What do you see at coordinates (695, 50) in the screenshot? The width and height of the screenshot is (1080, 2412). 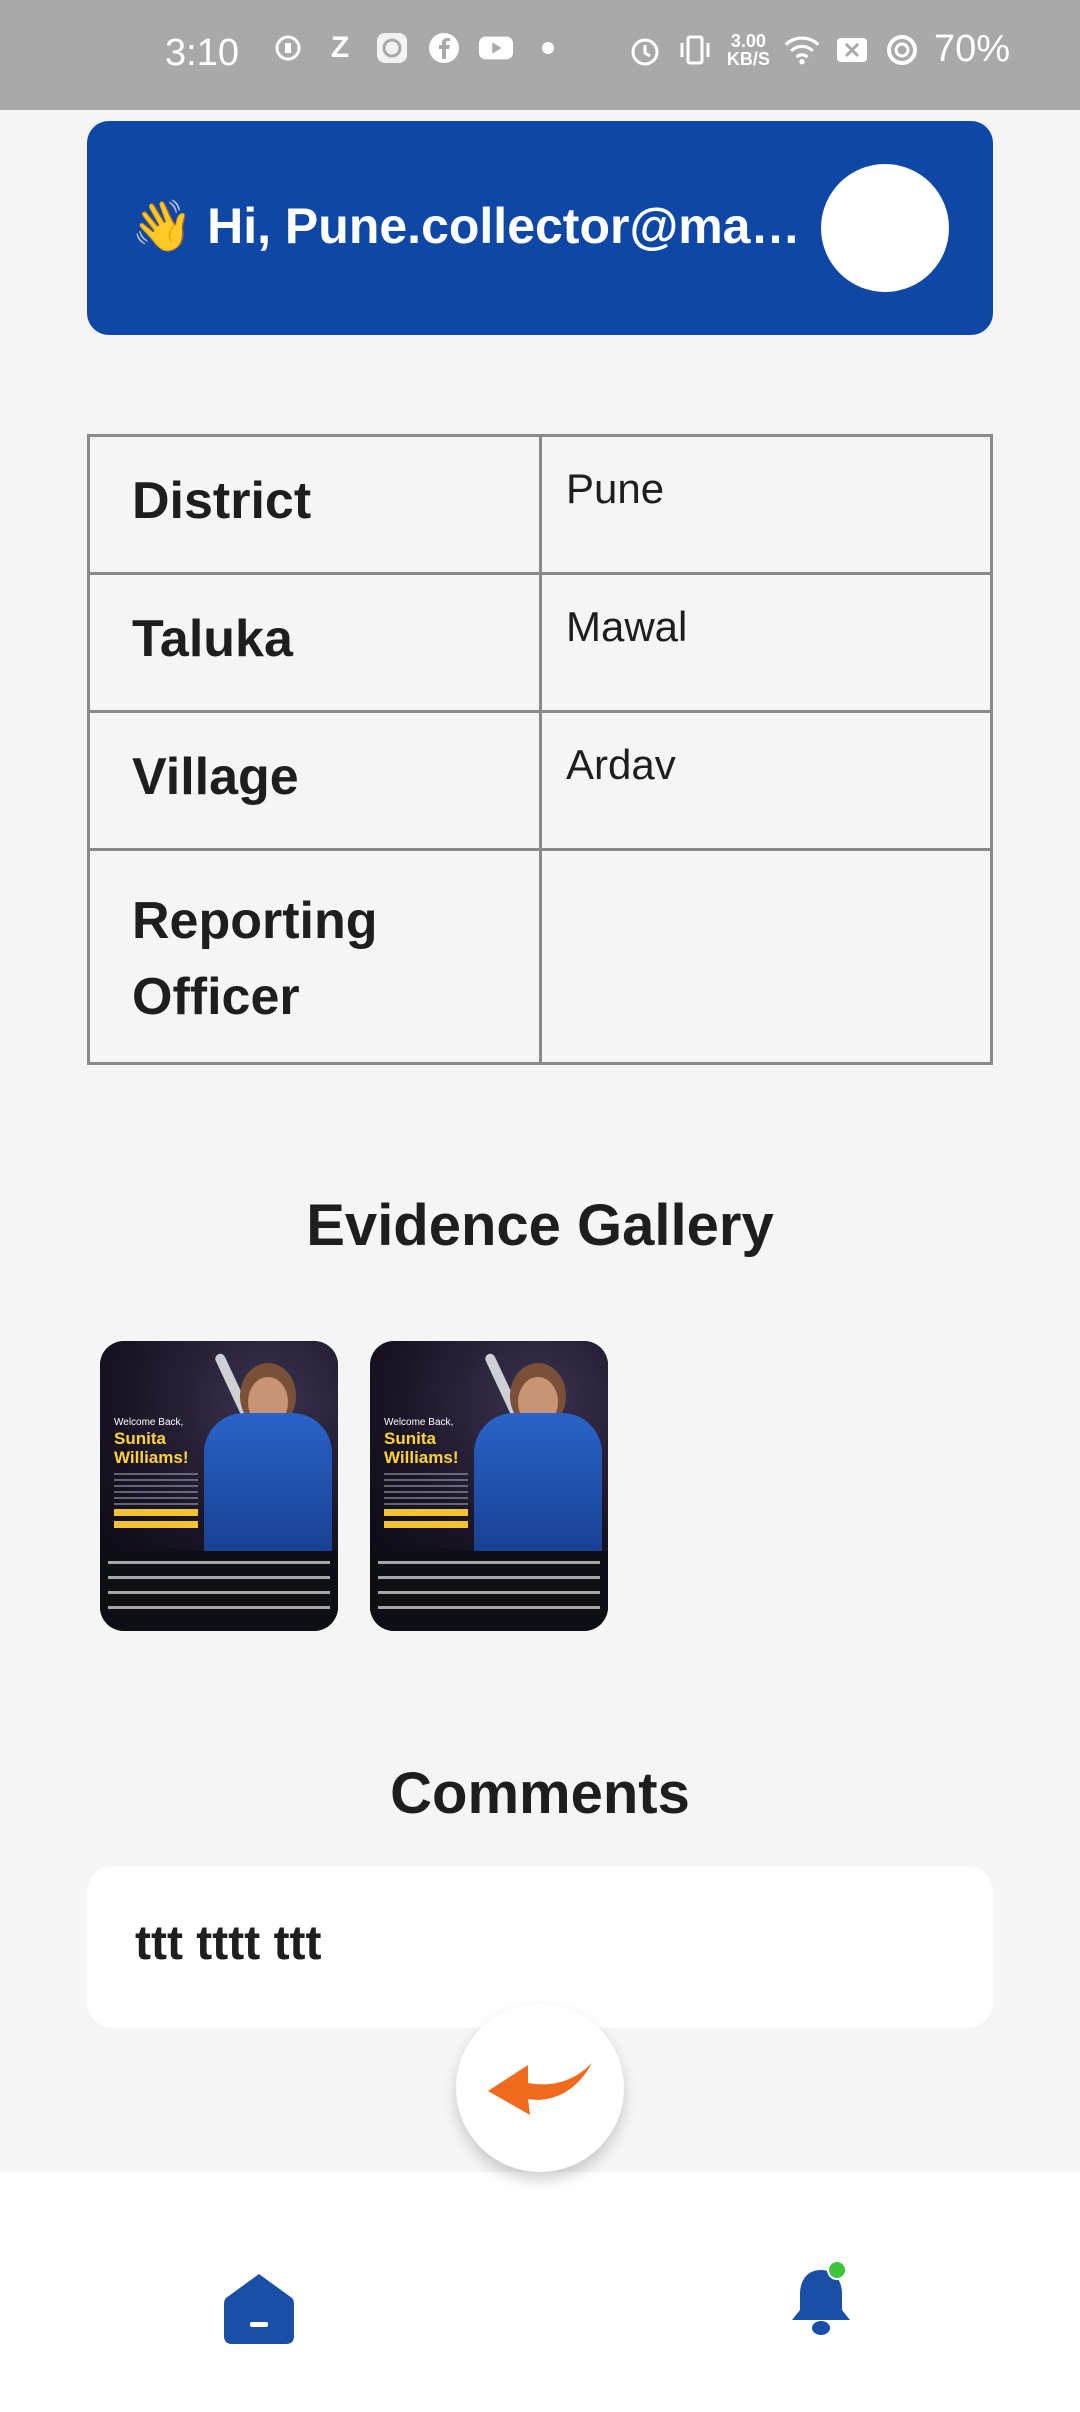 I see `vibrate-icon` at bounding box center [695, 50].